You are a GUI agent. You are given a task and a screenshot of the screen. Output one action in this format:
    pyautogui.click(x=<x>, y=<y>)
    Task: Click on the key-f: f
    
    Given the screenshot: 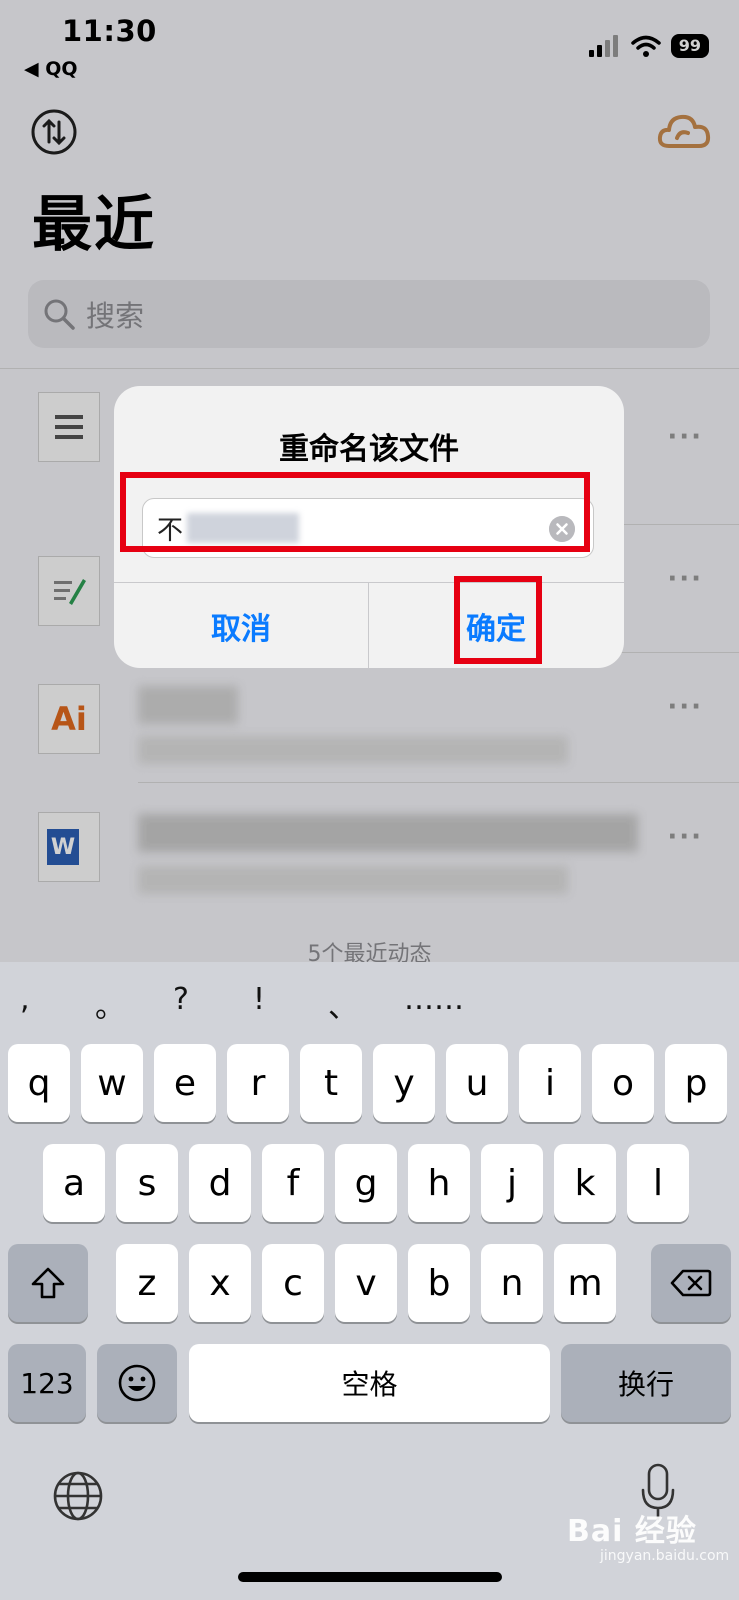 What is the action you would take?
    pyautogui.click(x=293, y=1183)
    